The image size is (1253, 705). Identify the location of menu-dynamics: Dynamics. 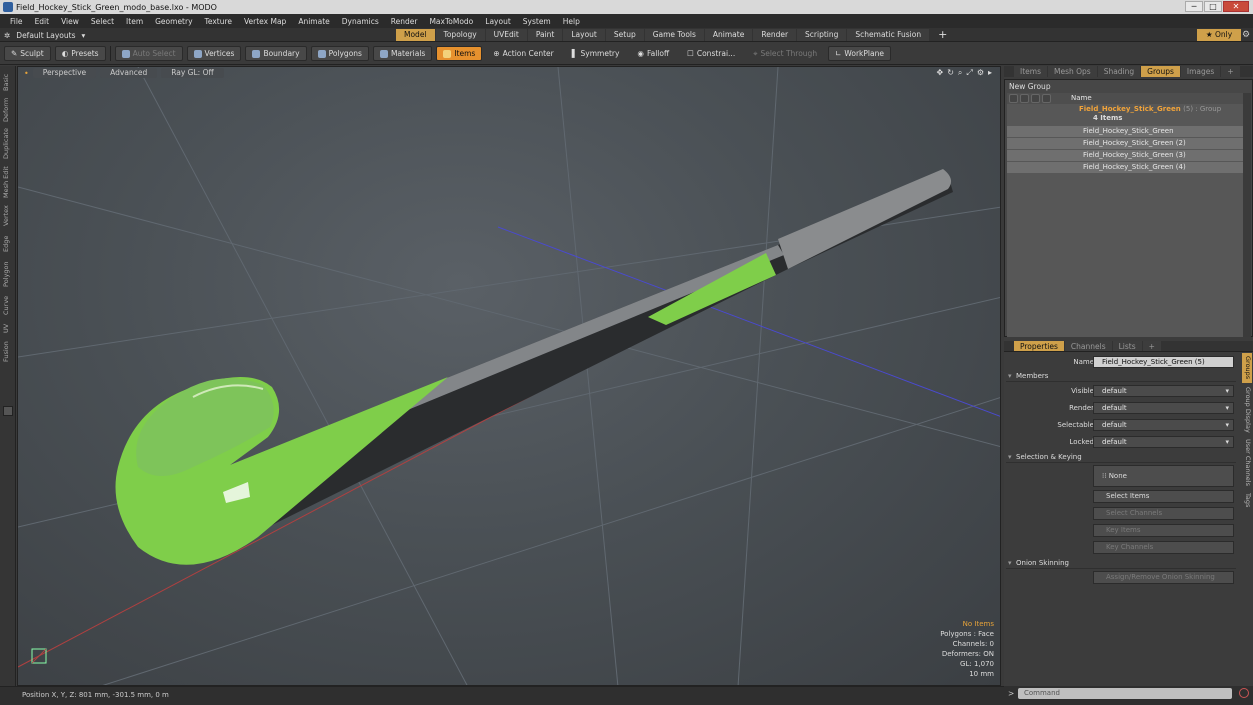
(360, 21).